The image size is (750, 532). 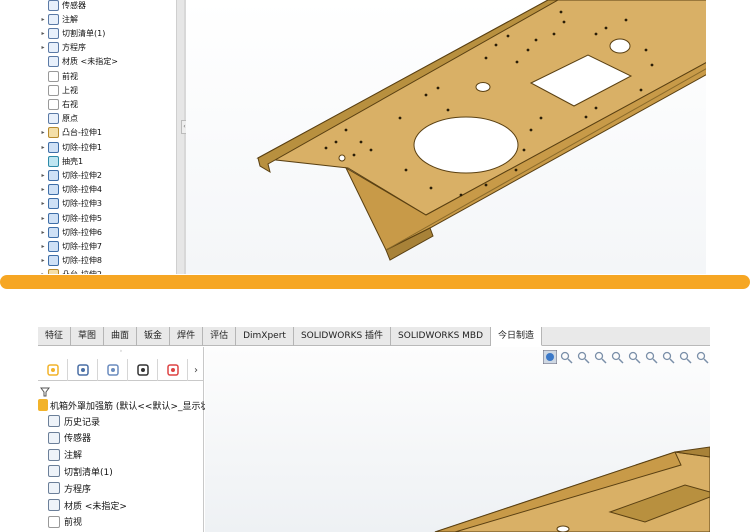 What do you see at coordinates (180, 137) in the screenshot?
I see `tree-scrollbar` at bounding box center [180, 137].